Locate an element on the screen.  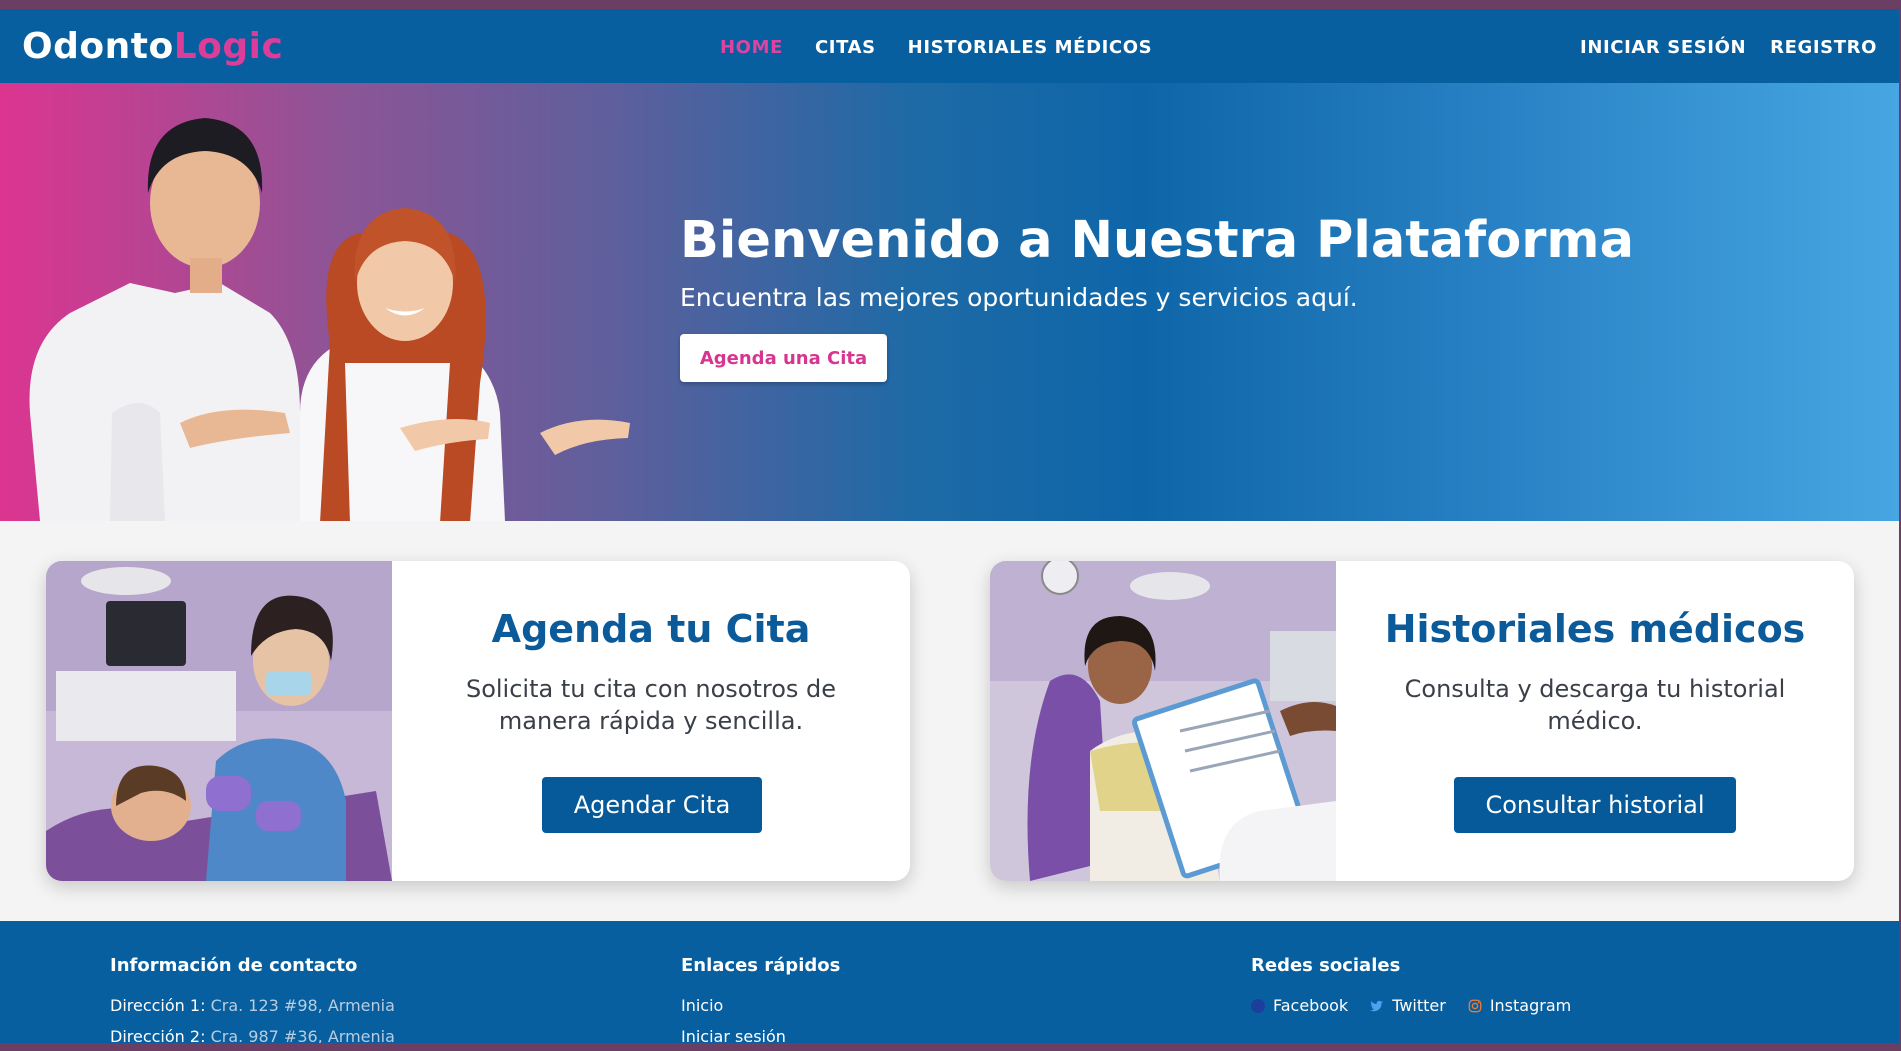
service-card-title: Historiales médicos is located at coordinates (1595, 629).